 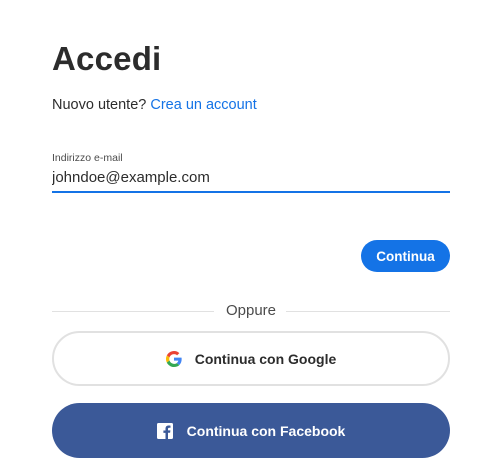 What do you see at coordinates (99, 105) in the screenshot?
I see `new-user-text: Nuovo utente?` at bounding box center [99, 105].